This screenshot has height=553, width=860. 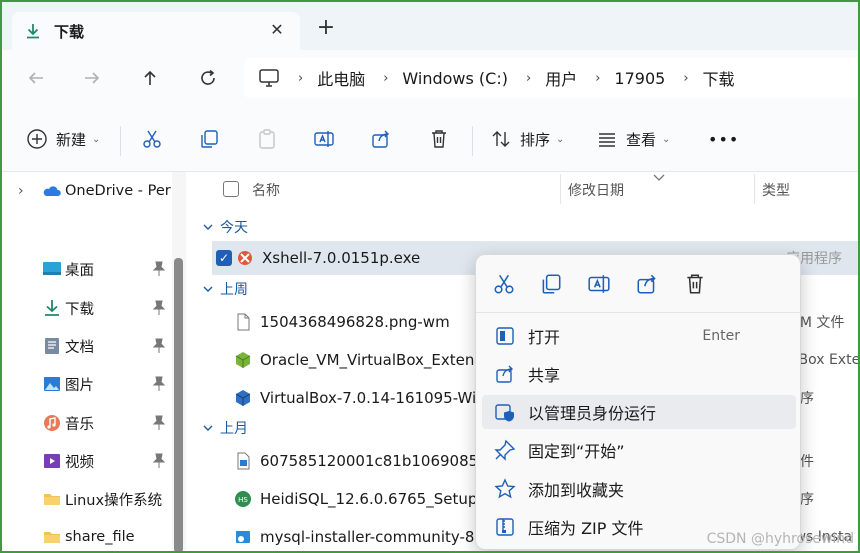 I want to click on file-name: 607585120001c81b10690857.jp, so click(x=383, y=461).